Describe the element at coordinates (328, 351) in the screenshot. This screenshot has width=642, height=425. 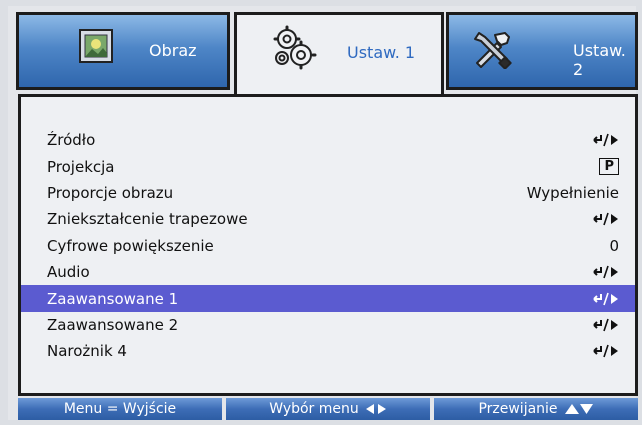
I see `menu-item-naroznik-4: Narożnik 4` at that location.